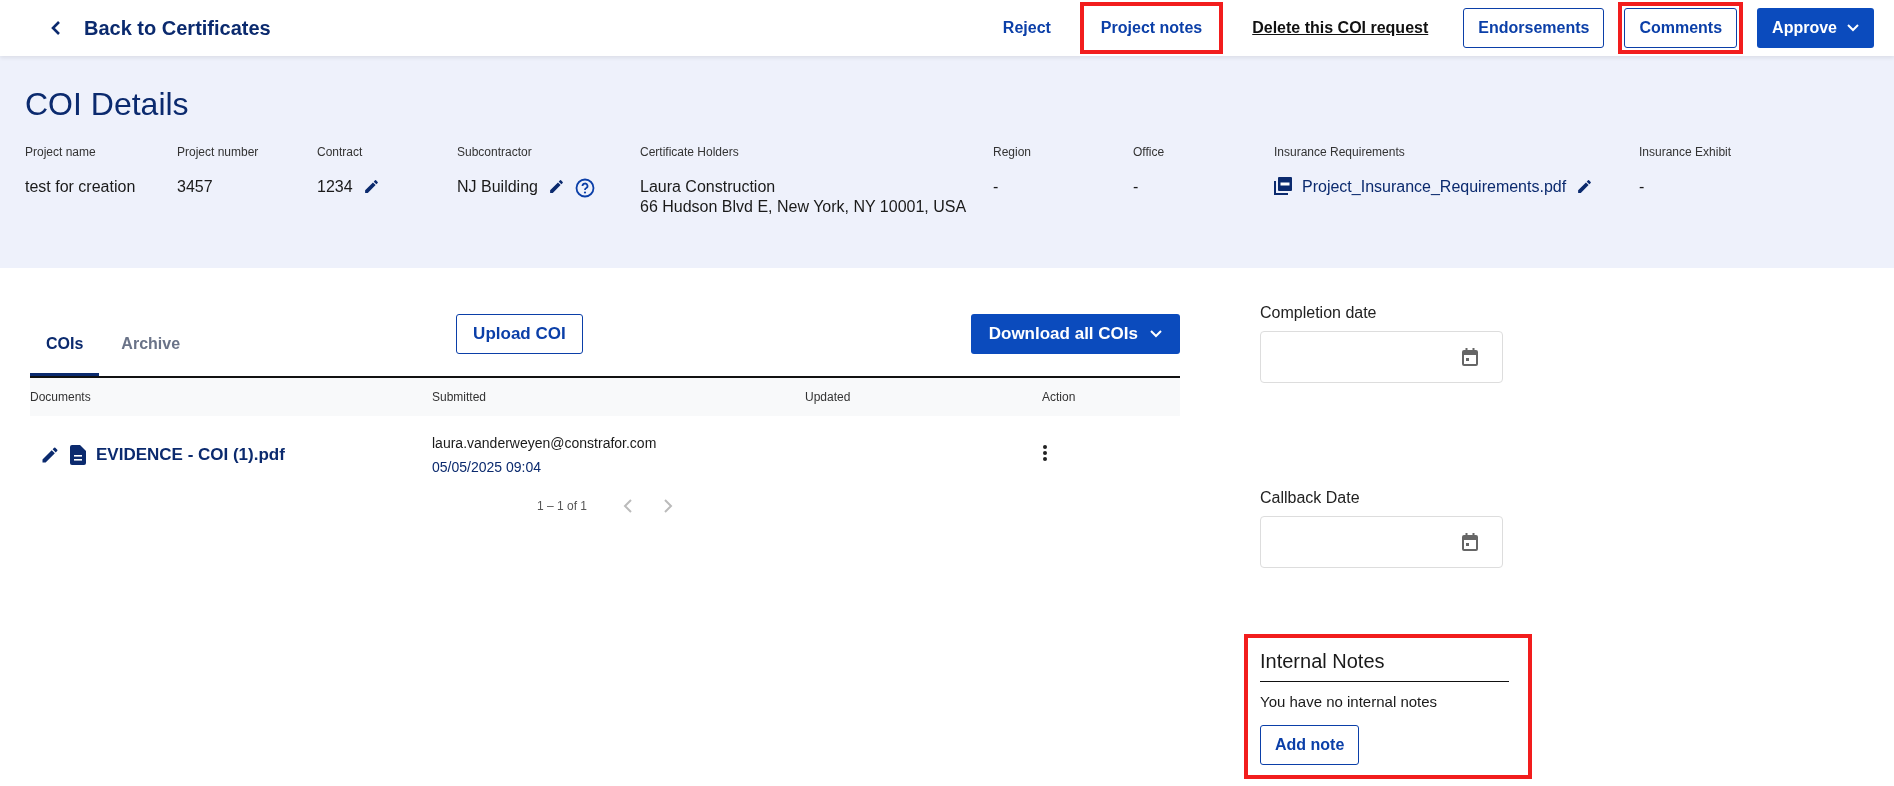  What do you see at coordinates (519, 334) in the screenshot?
I see `upload-button: Upload COI` at bounding box center [519, 334].